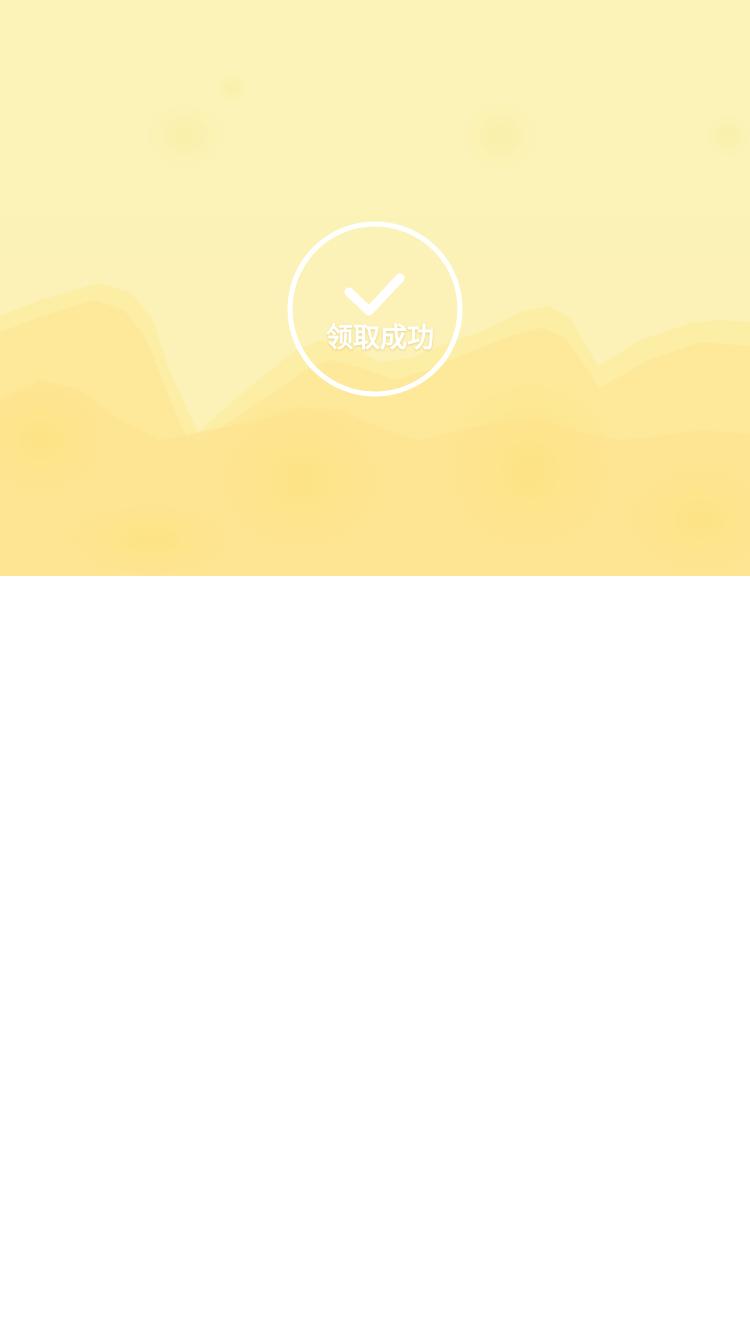 This screenshot has width=750, height=1334. I want to click on check-icon, so click(375, 309).